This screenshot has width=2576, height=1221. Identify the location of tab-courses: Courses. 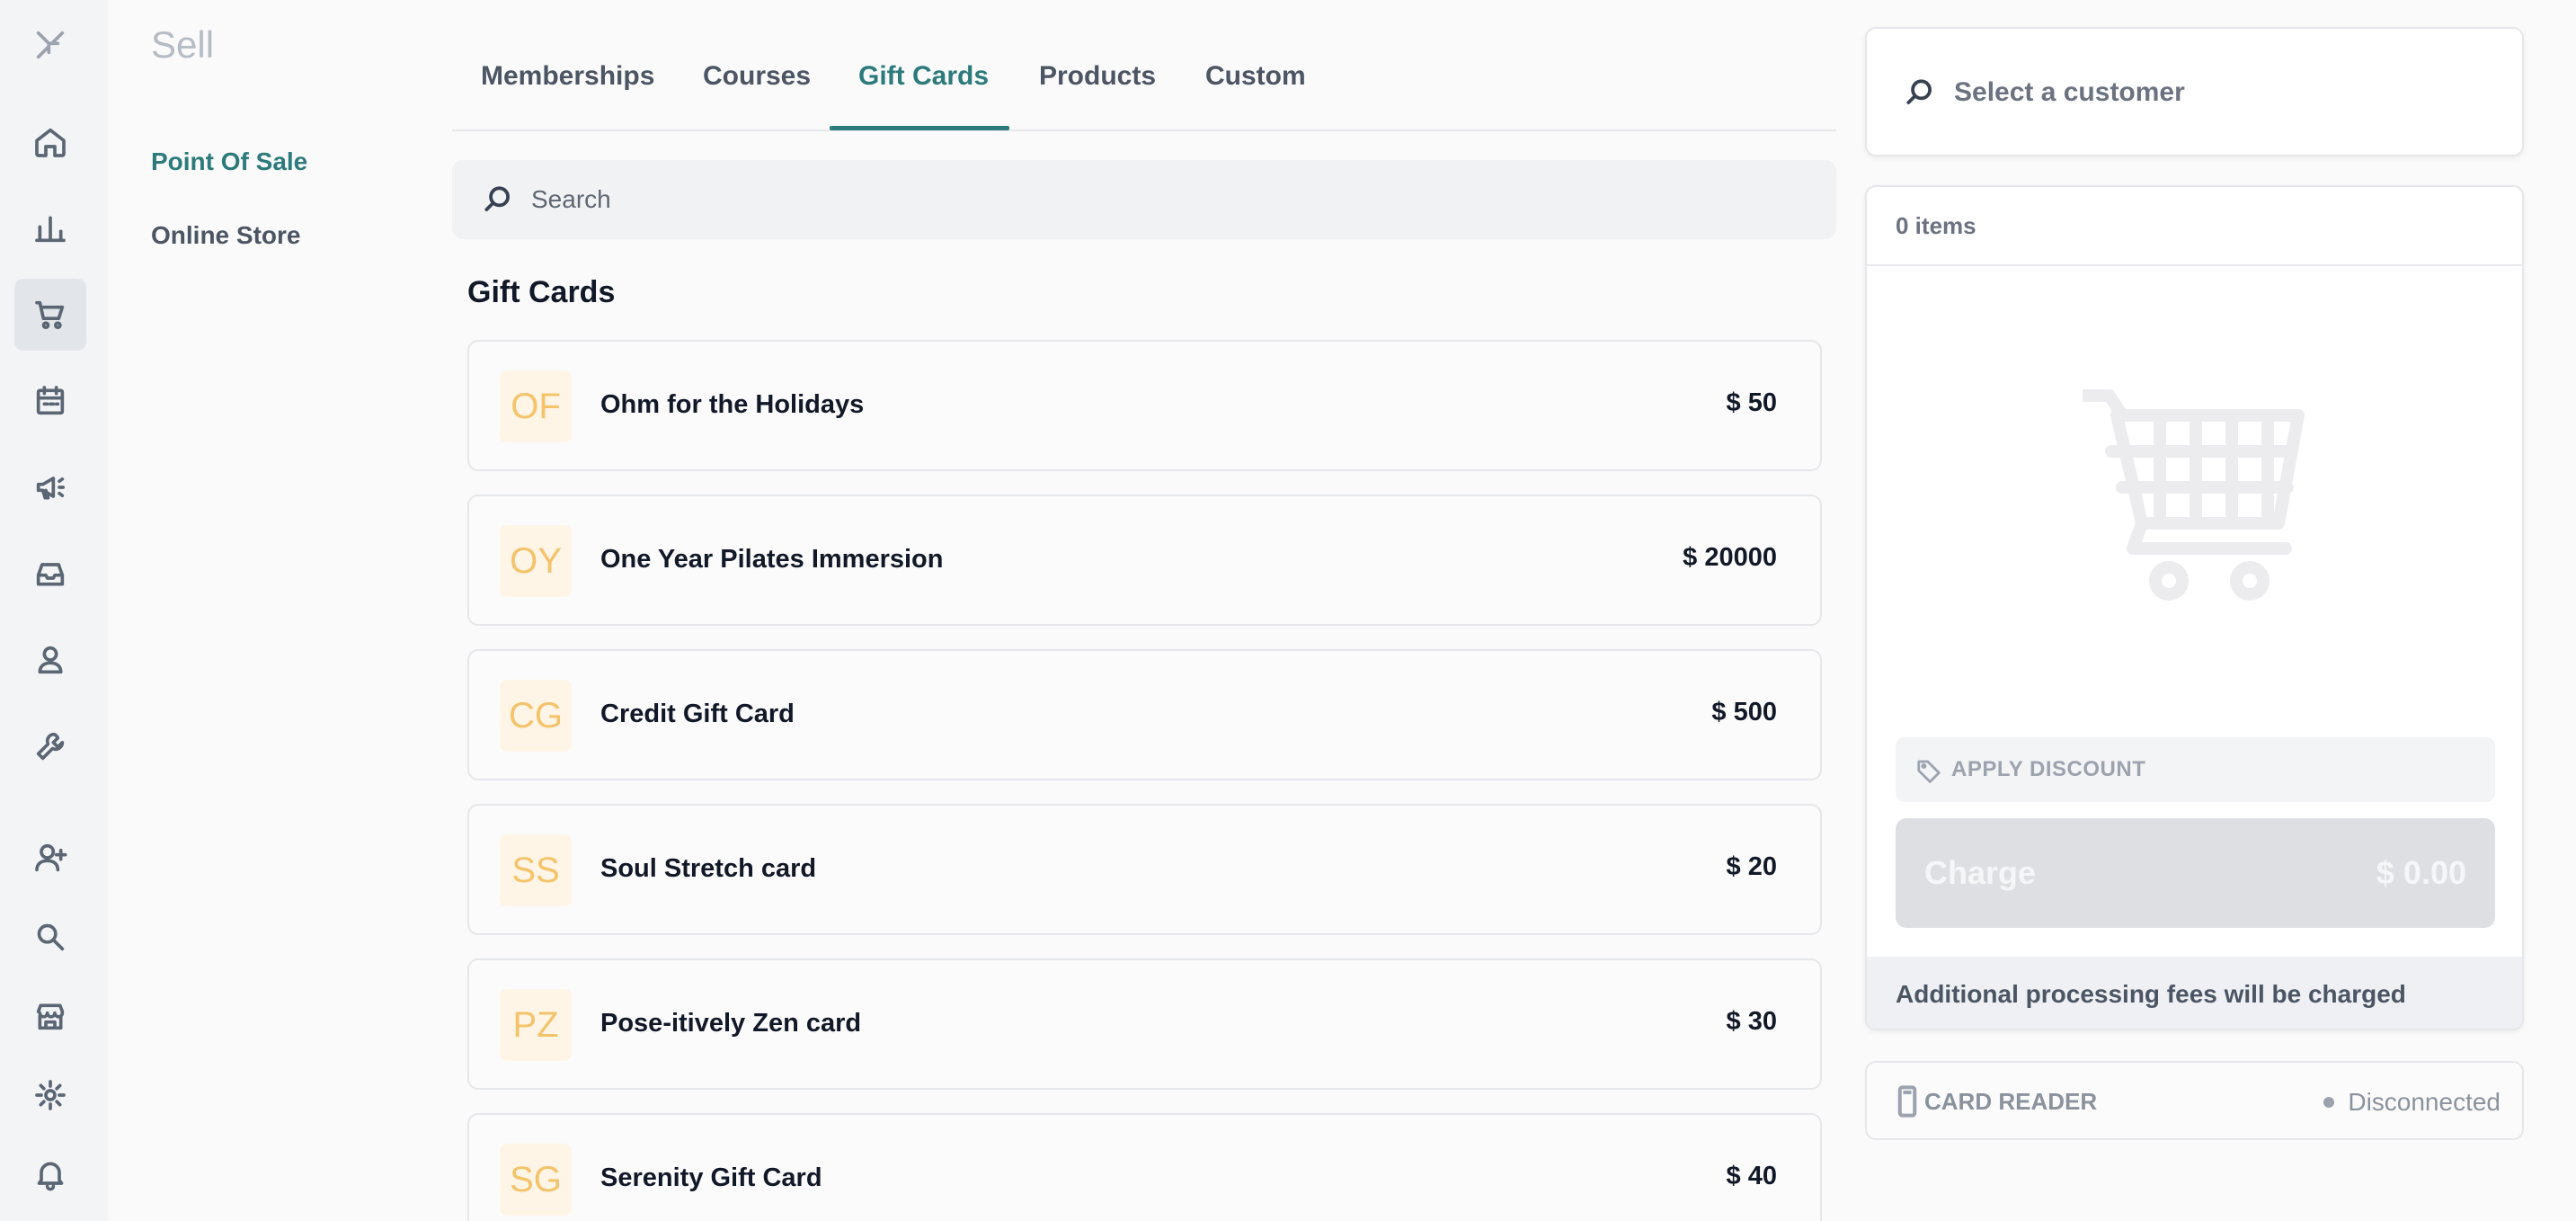
(757, 76).